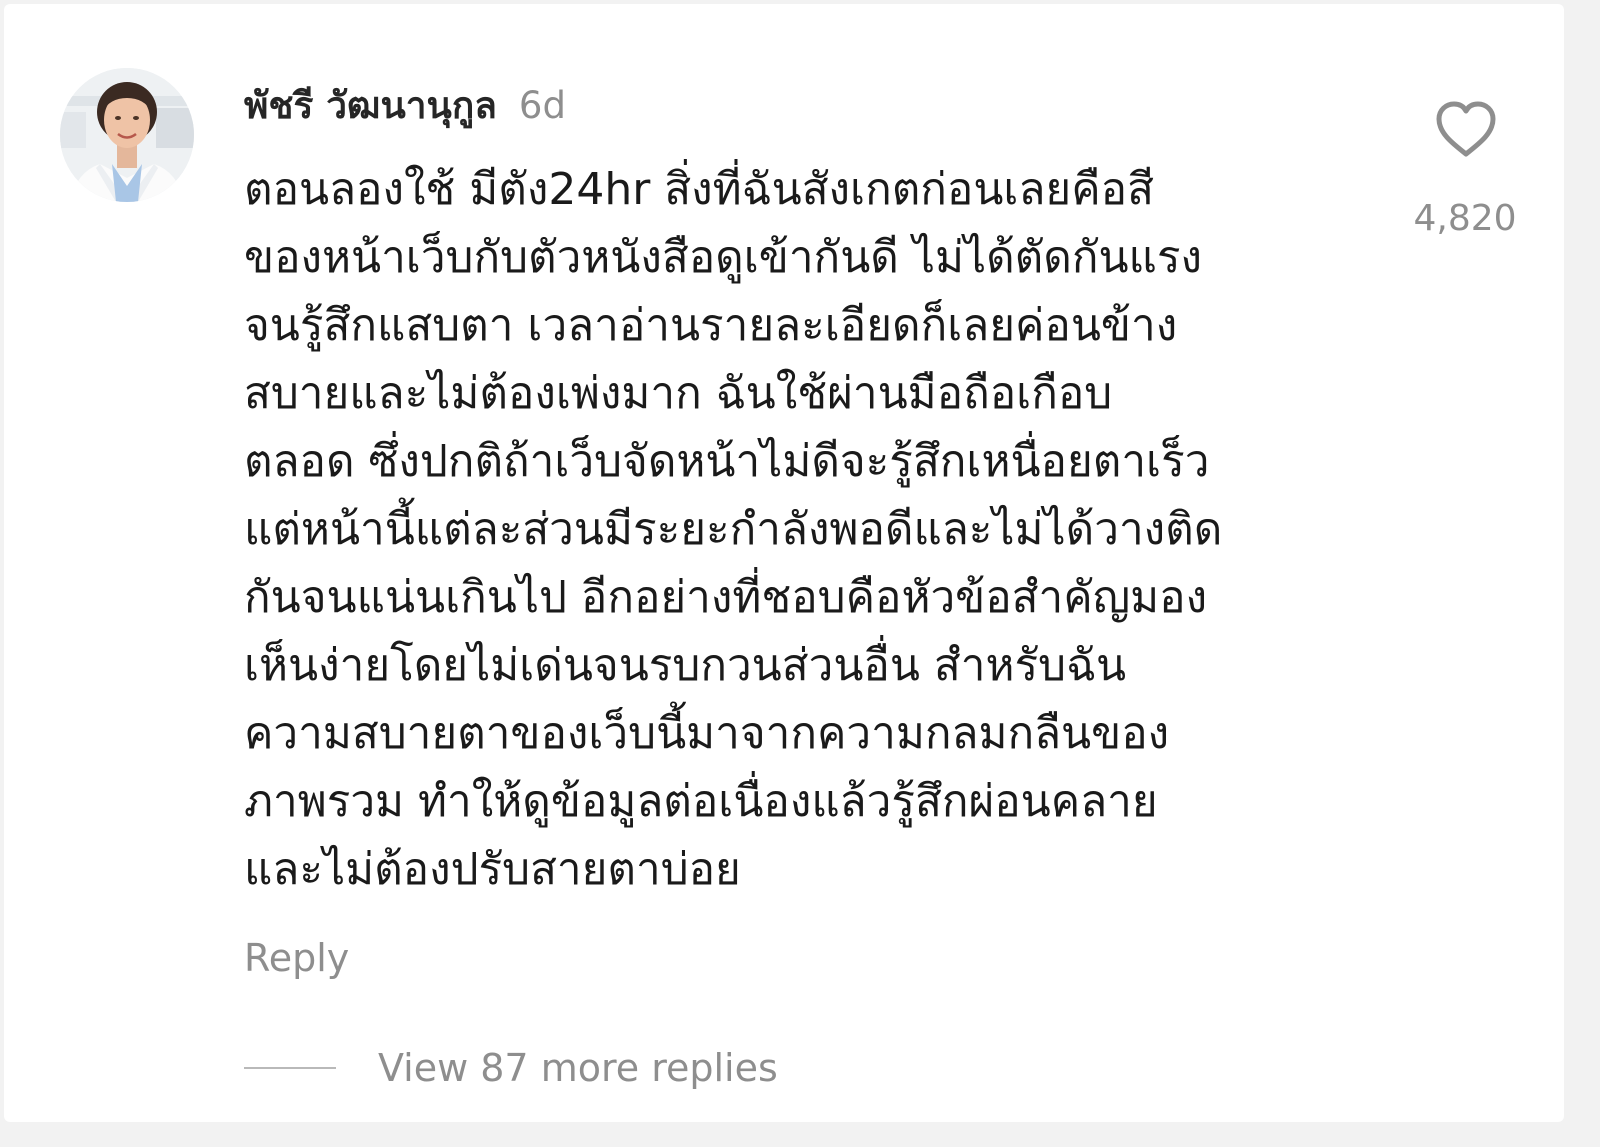  What do you see at coordinates (290, 1068) in the screenshot?
I see `replies-divider-line` at bounding box center [290, 1068].